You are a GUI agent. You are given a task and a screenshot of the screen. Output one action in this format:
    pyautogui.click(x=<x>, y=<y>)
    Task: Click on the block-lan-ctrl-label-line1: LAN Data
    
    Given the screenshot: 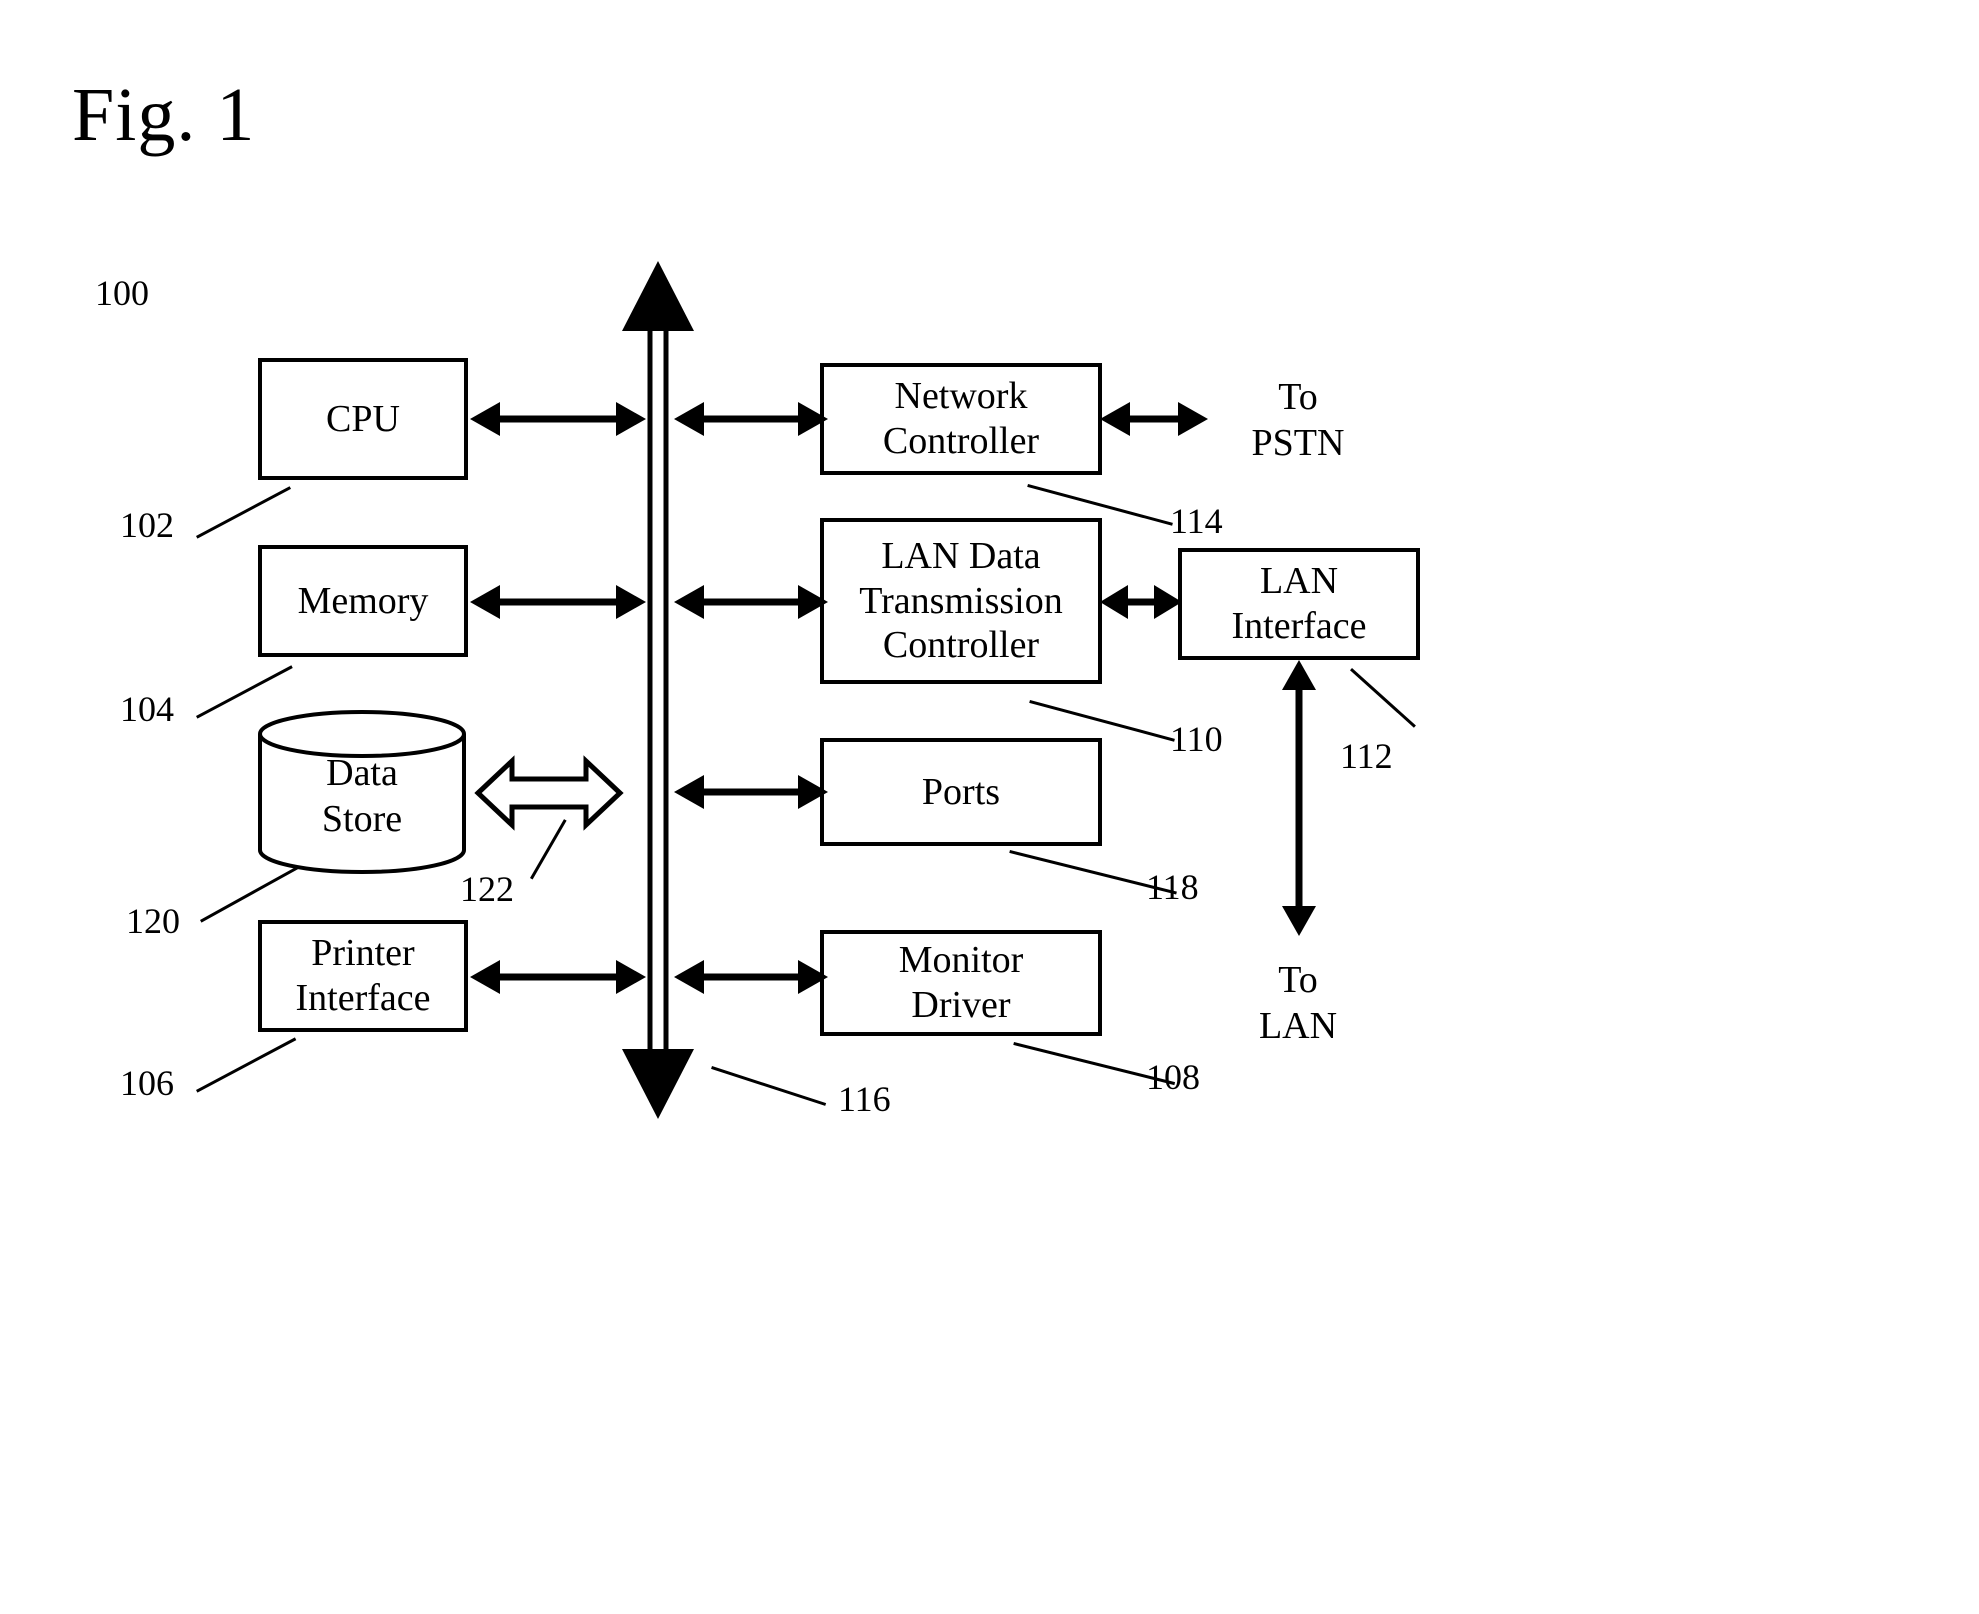 What is the action you would take?
    pyautogui.click(x=961, y=555)
    